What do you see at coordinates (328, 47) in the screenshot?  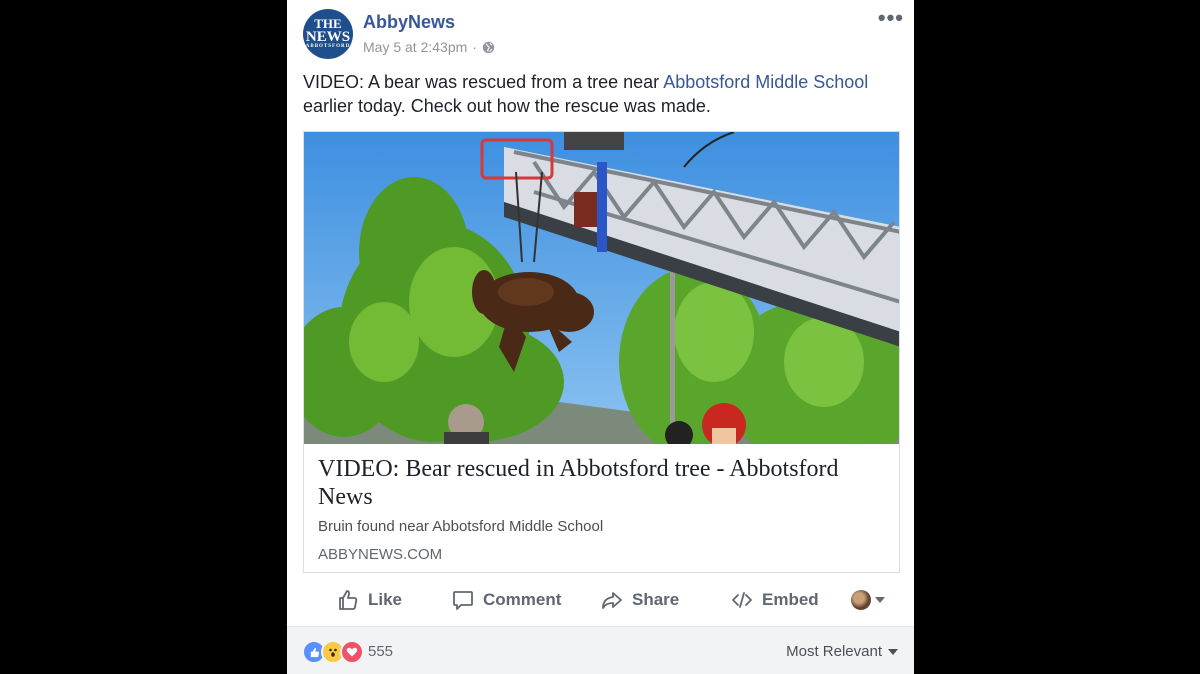 I see `avatar-line-3: ABBOTSFORD` at bounding box center [328, 47].